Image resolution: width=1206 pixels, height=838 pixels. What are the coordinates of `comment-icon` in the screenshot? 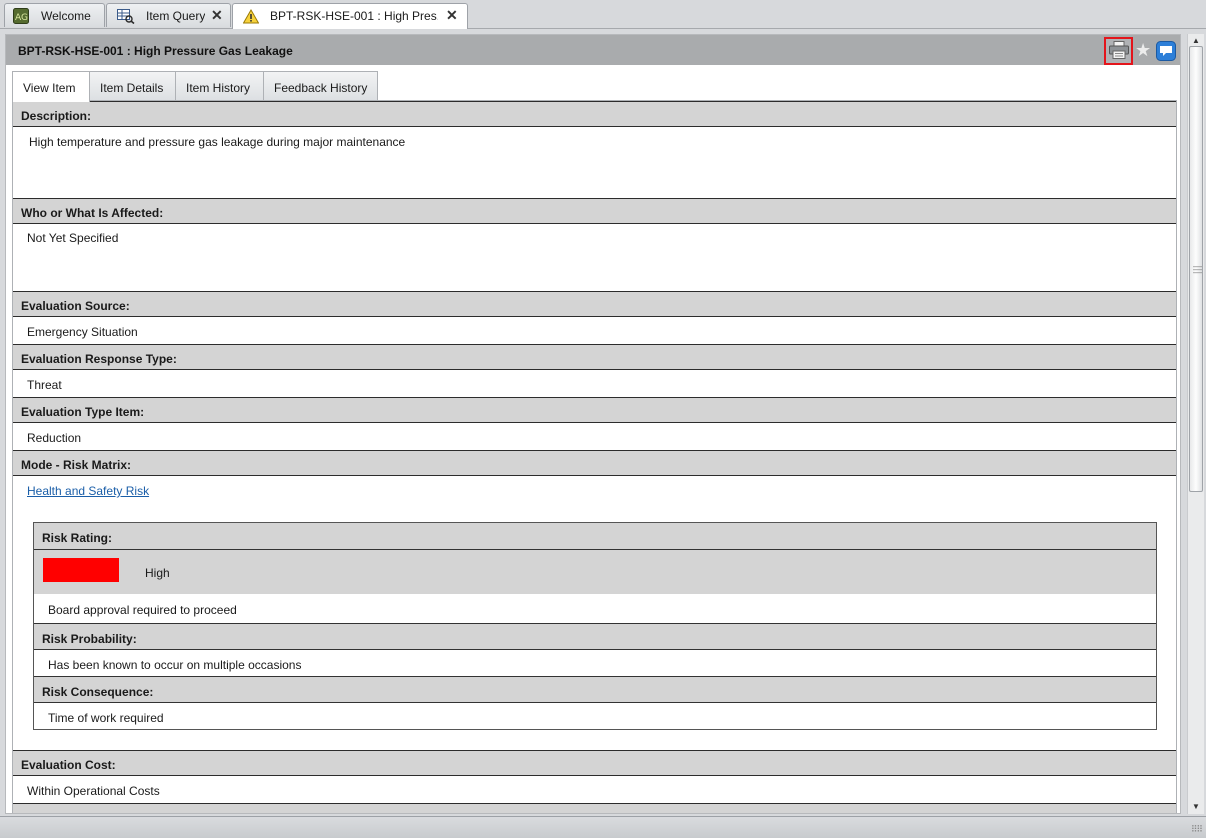 It's located at (1166, 51).